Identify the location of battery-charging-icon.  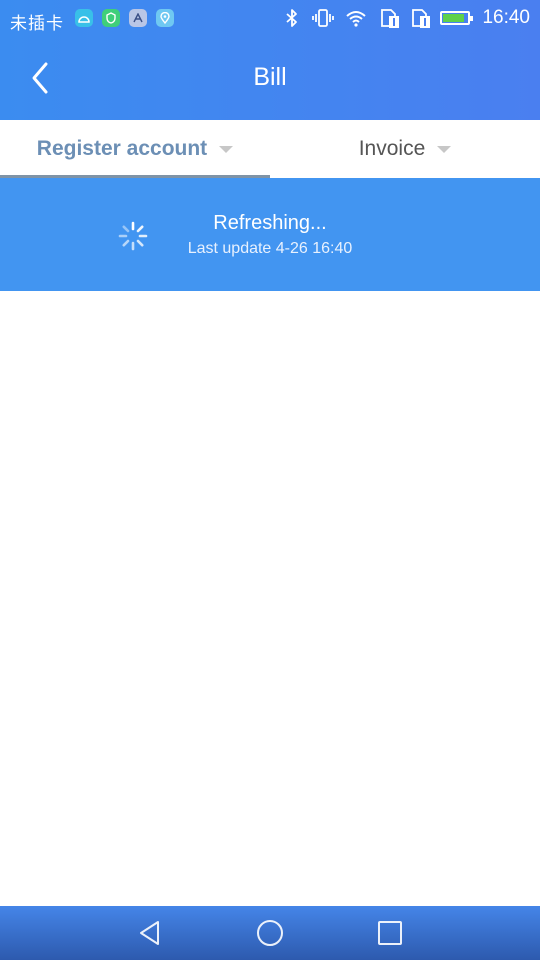
(457, 18).